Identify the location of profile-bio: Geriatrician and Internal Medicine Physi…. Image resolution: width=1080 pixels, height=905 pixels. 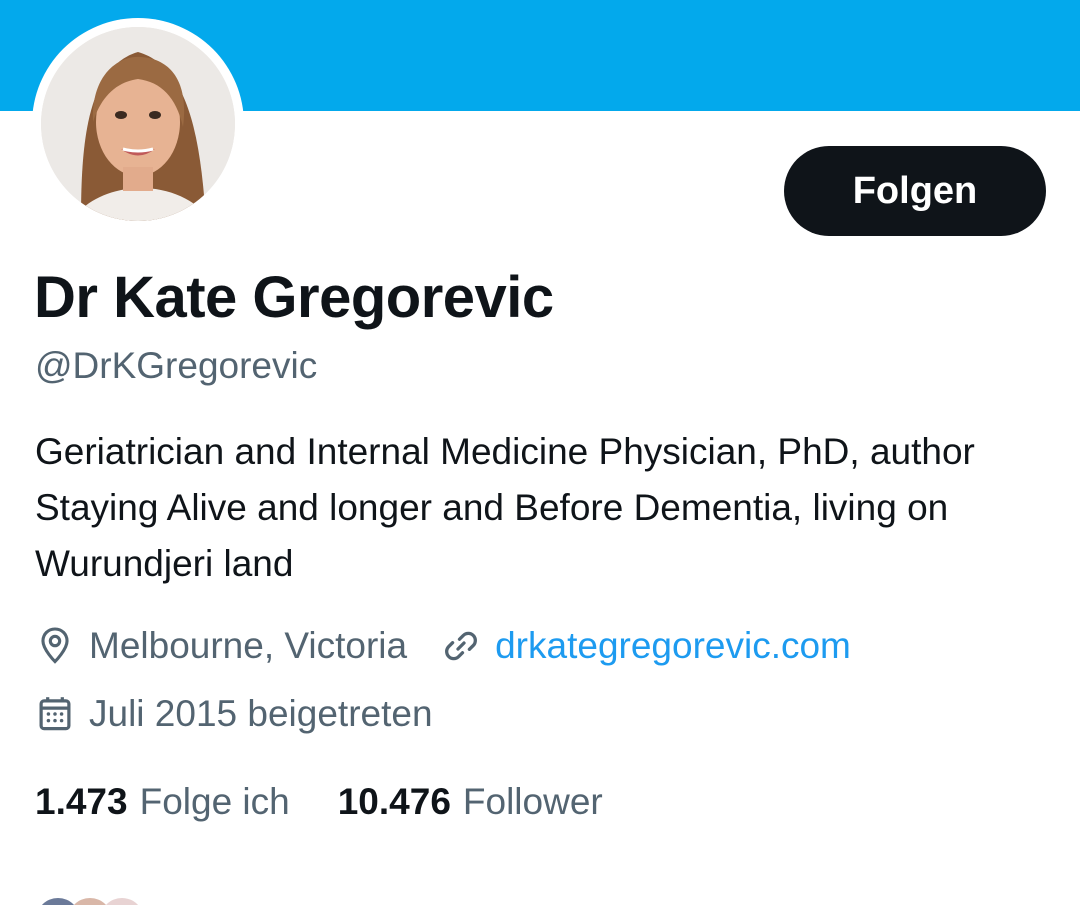
(505, 507).